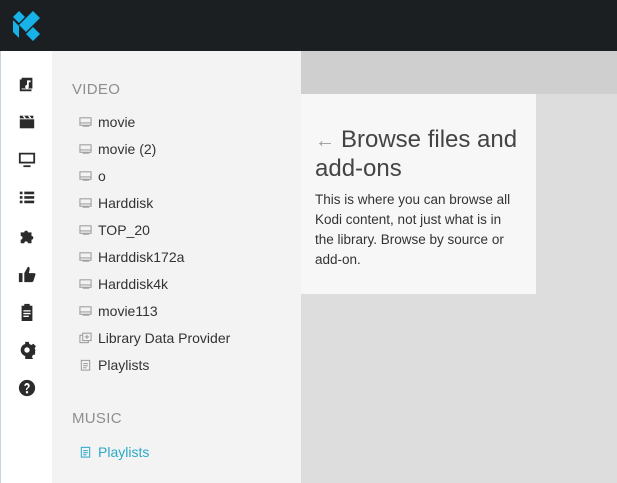 The height and width of the screenshot is (483, 617). Describe the element at coordinates (164, 338) in the screenshot. I see `sidebar-item-label: Library Data Provider` at that location.